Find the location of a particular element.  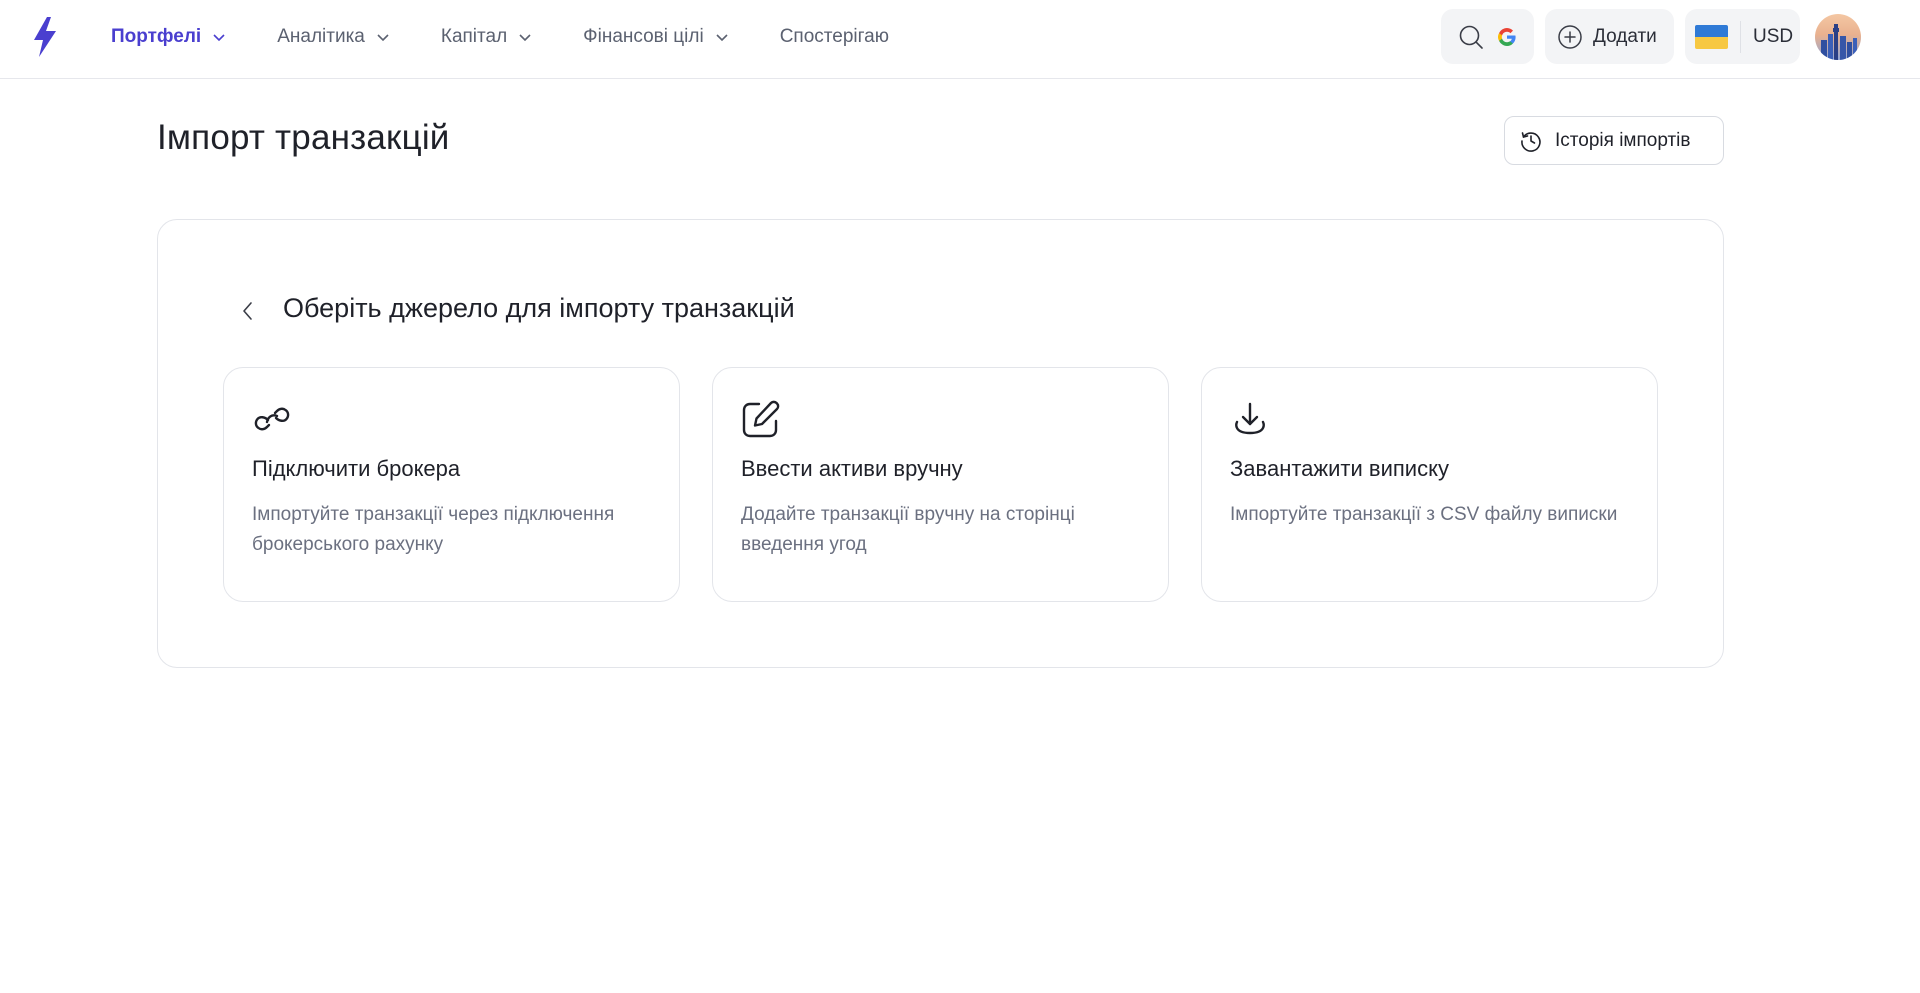

add-button-label: Додати is located at coordinates (1625, 36).